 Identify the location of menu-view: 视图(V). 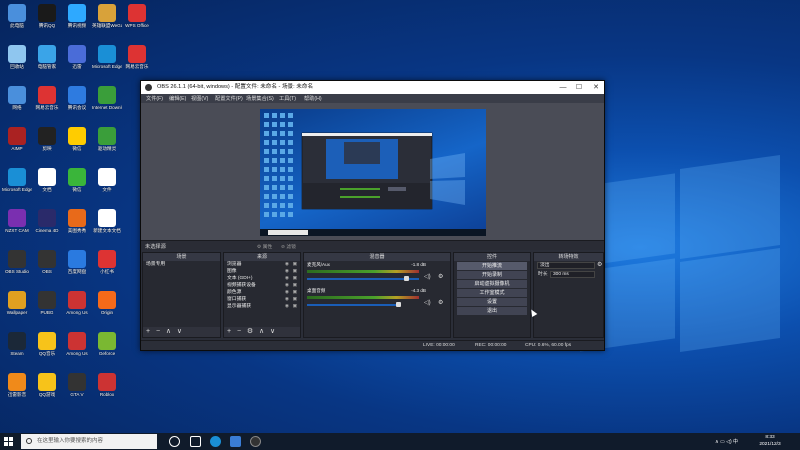
(199, 98).